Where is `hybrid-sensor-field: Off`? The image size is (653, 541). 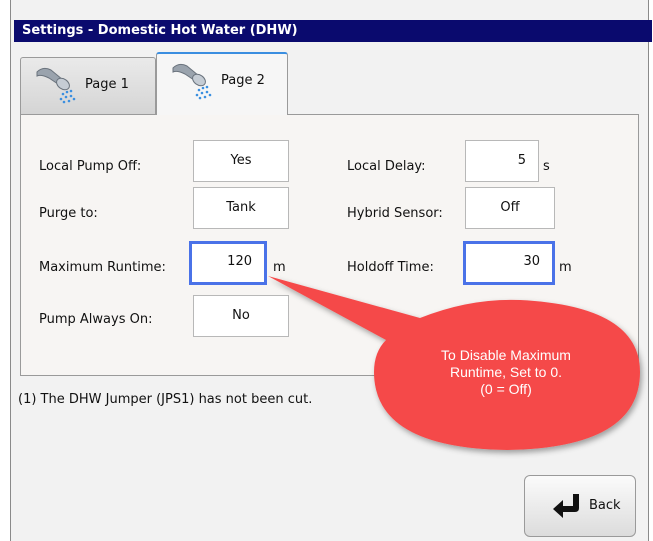 hybrid-sensor-field: Off is located at coordinates (510, 208).